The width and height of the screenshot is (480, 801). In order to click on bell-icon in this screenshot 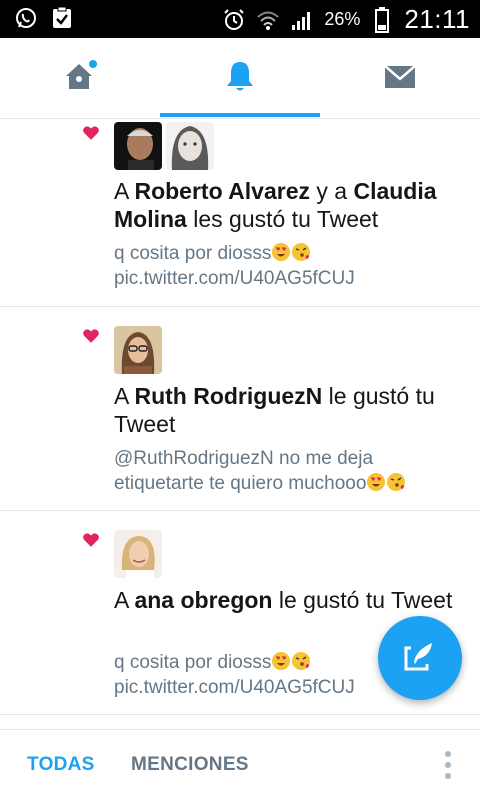, I will do `click(240, 78)`.